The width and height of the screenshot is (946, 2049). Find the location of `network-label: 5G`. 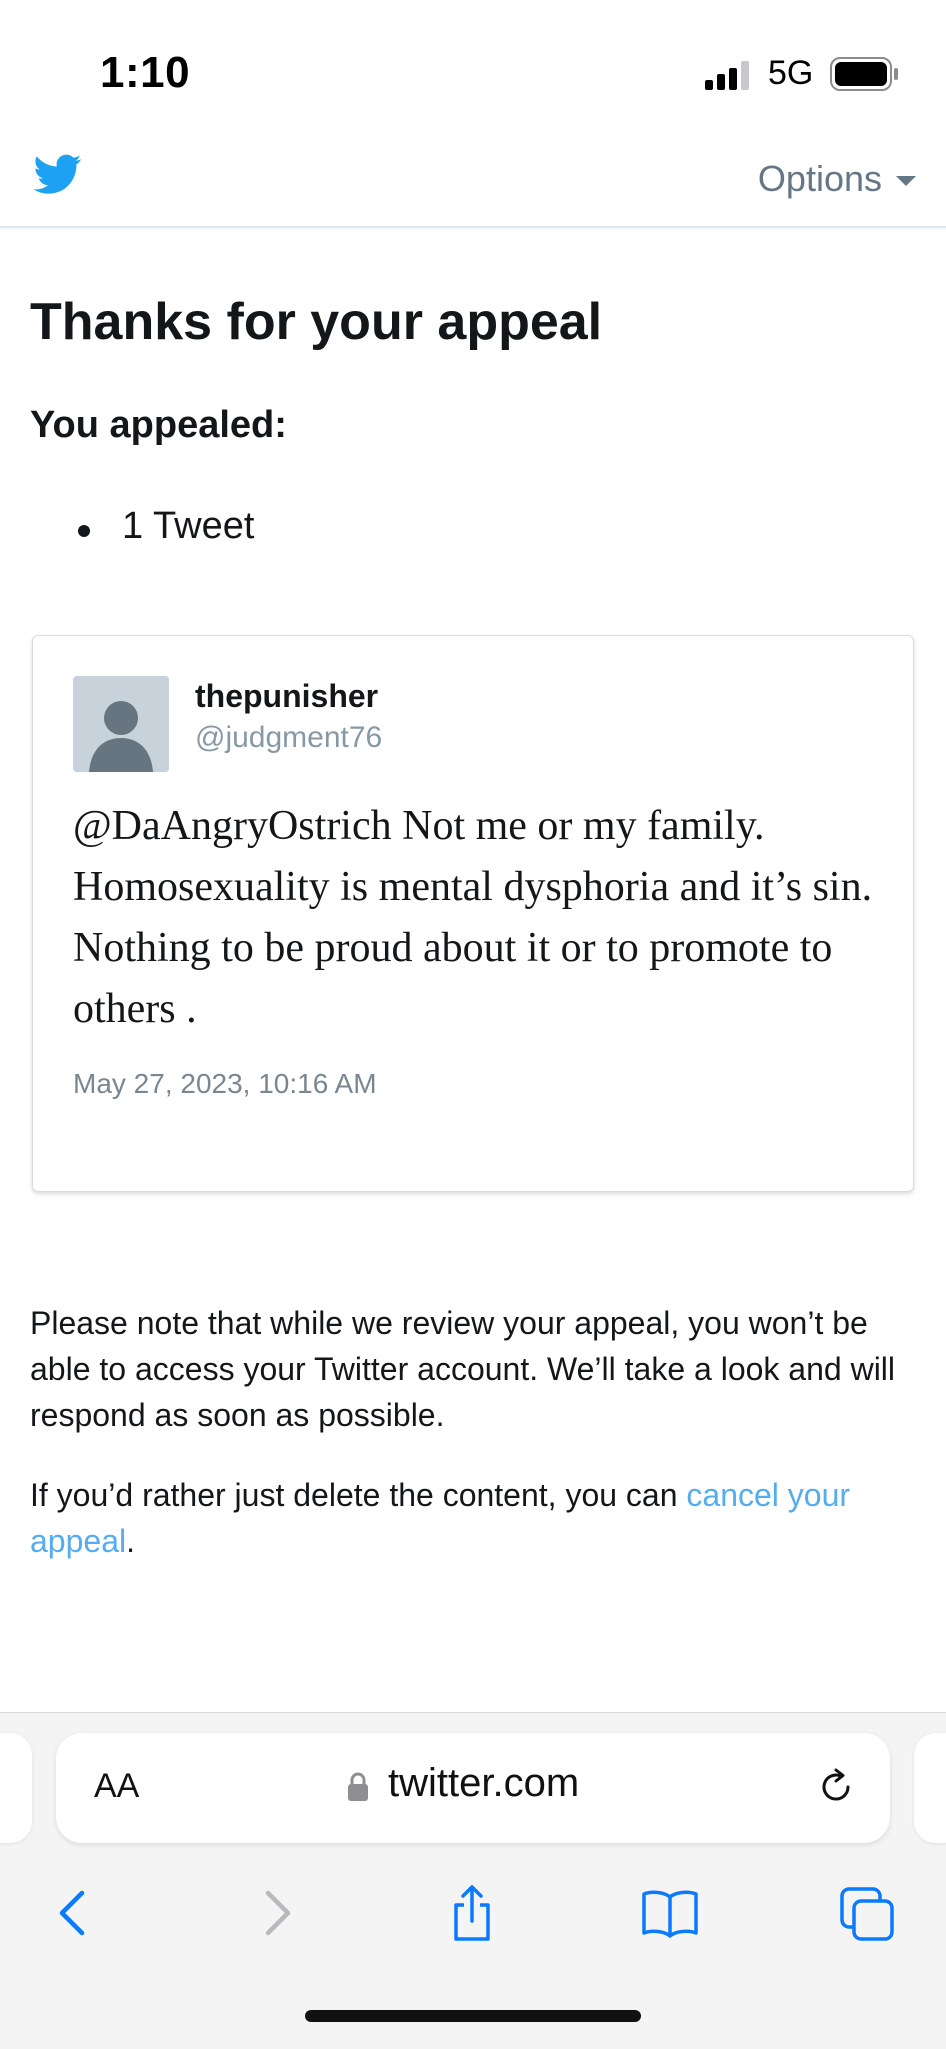

network-label: 5G is located at coordinates (791, 73).